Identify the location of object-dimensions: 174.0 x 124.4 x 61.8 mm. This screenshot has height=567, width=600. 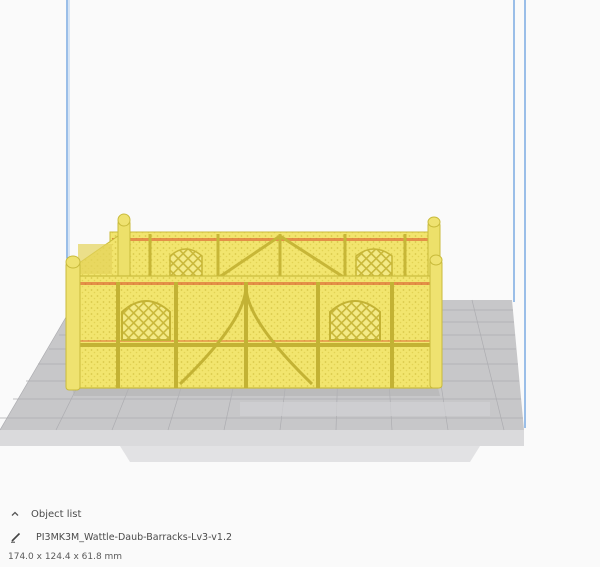
(65, 557).